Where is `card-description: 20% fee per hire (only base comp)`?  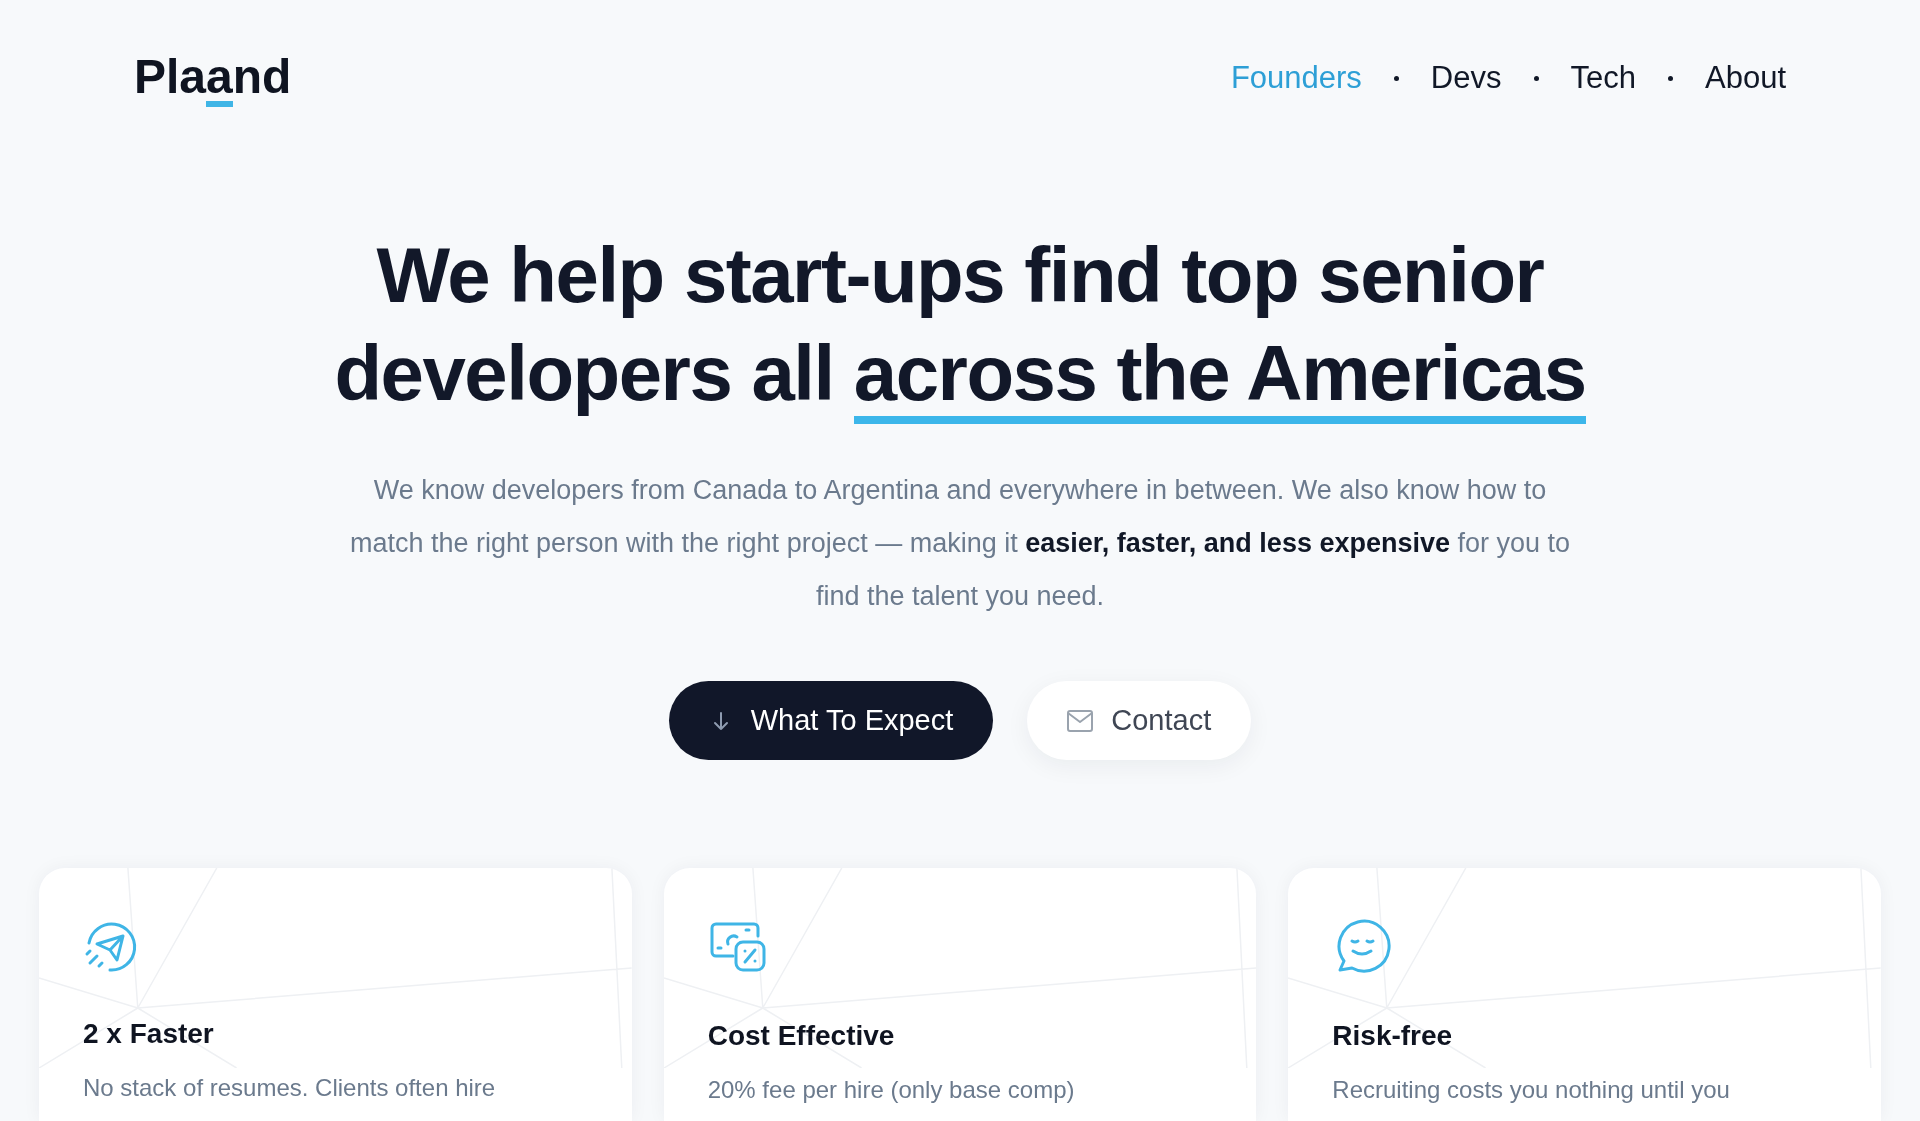 card-description: 20% fee per hire (only base comp) is located at coordinates (891, 1090).